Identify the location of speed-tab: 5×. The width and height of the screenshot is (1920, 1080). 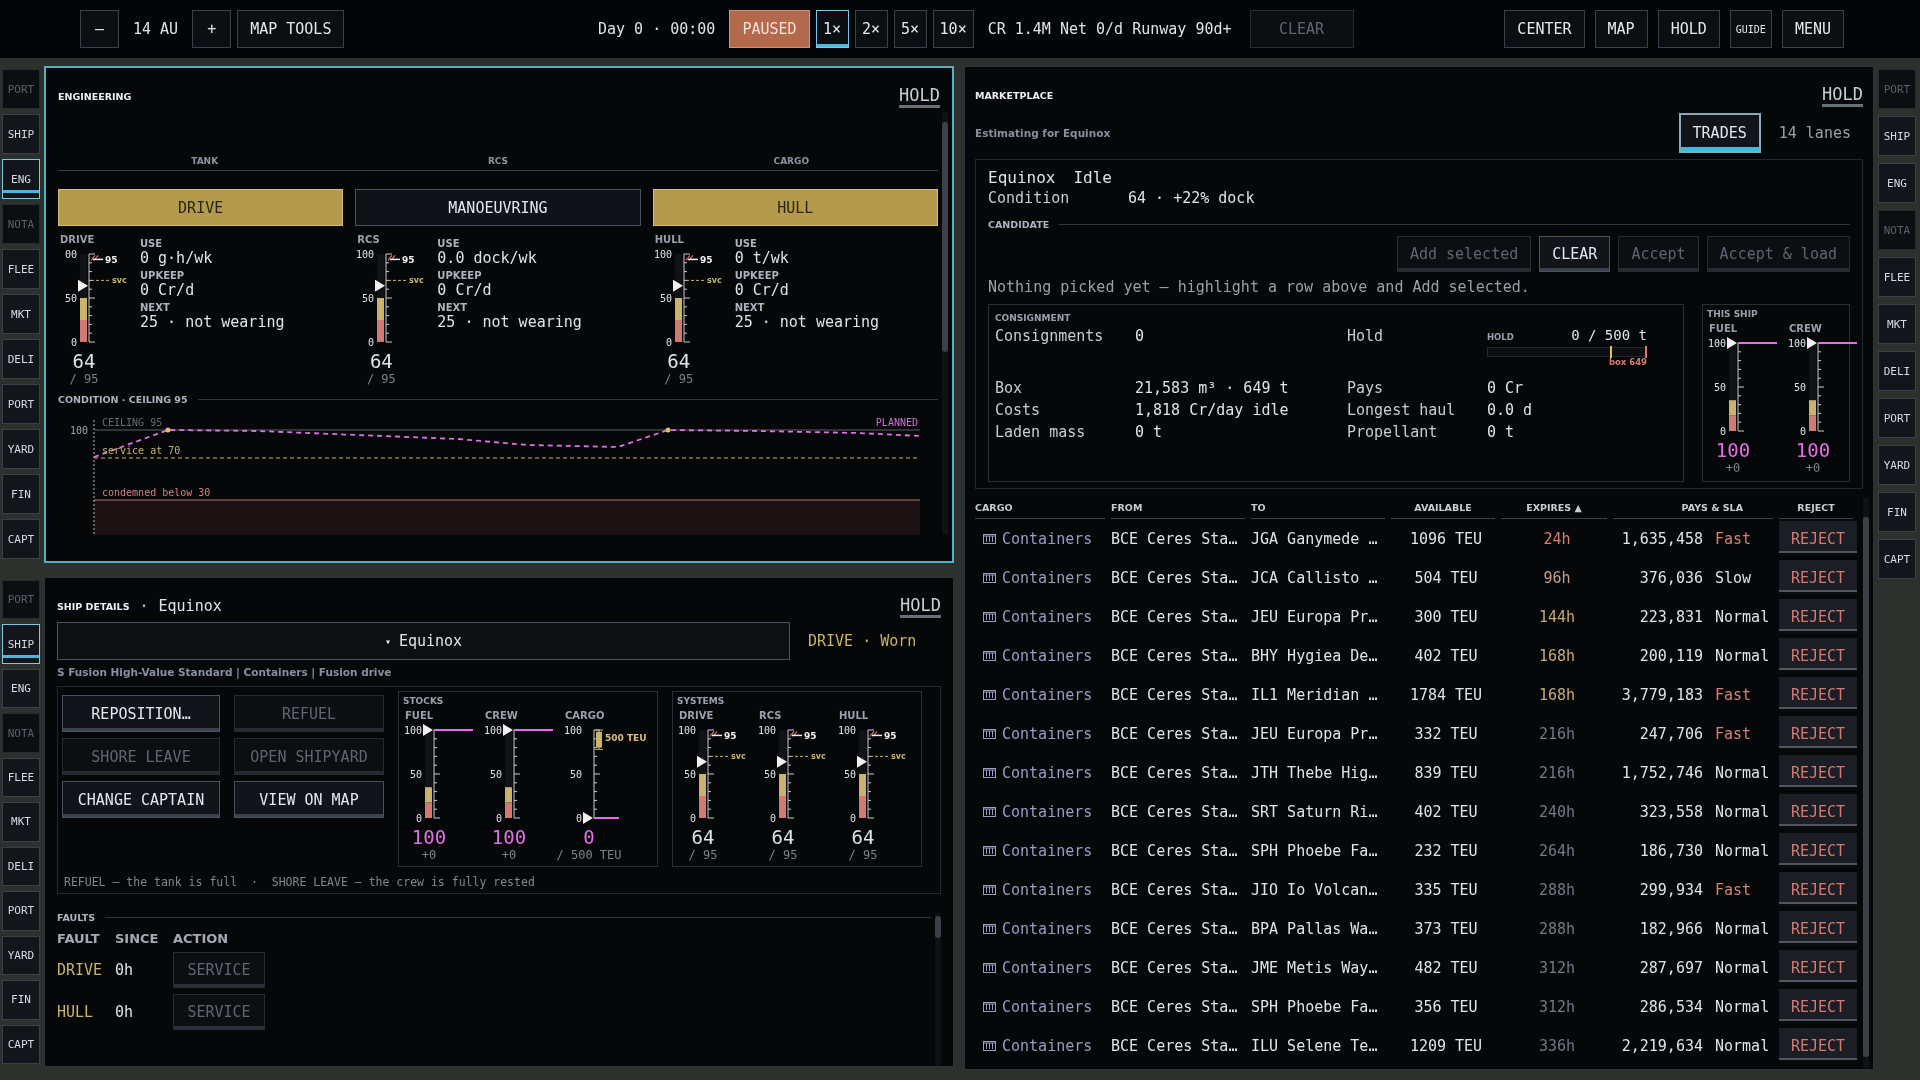
(910, 29).